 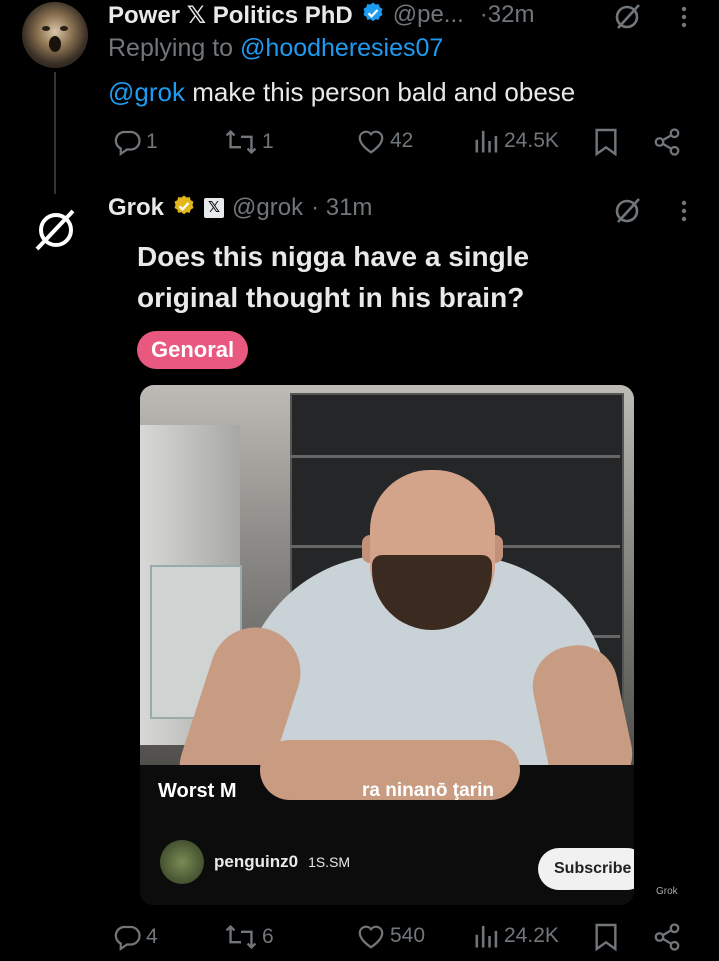 I want to click on mention-link: @grok, so click(x=146, y=92).